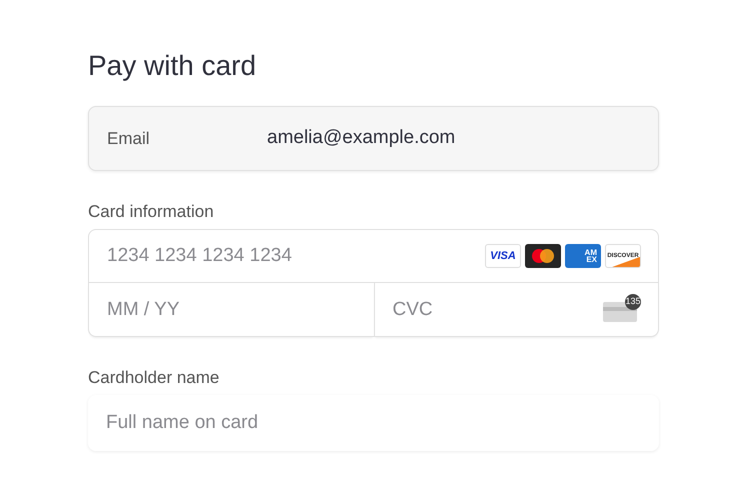 This screenshot has width=729, height=478. Describe the element at coordinates (543, 256) in the screenshot. I see `mastercard-icon` at that location.